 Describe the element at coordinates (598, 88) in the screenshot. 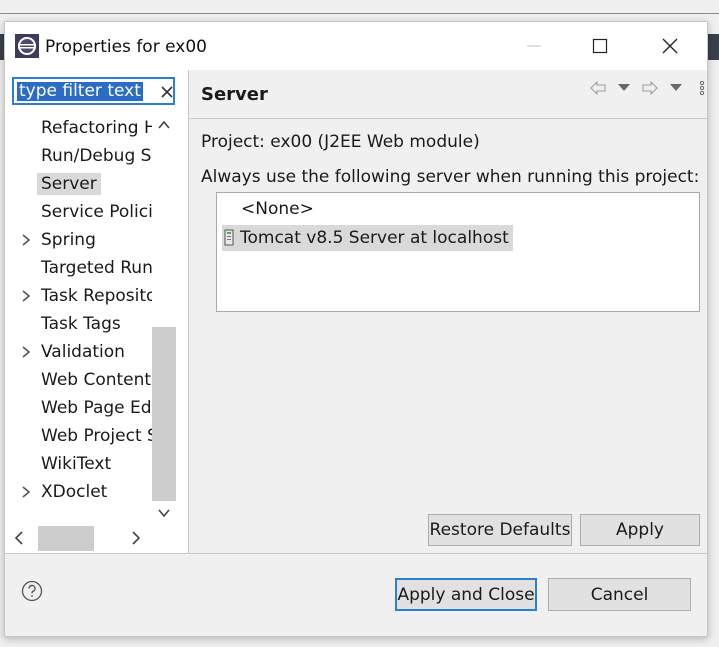

I see `back-arrow-icon` at that location.